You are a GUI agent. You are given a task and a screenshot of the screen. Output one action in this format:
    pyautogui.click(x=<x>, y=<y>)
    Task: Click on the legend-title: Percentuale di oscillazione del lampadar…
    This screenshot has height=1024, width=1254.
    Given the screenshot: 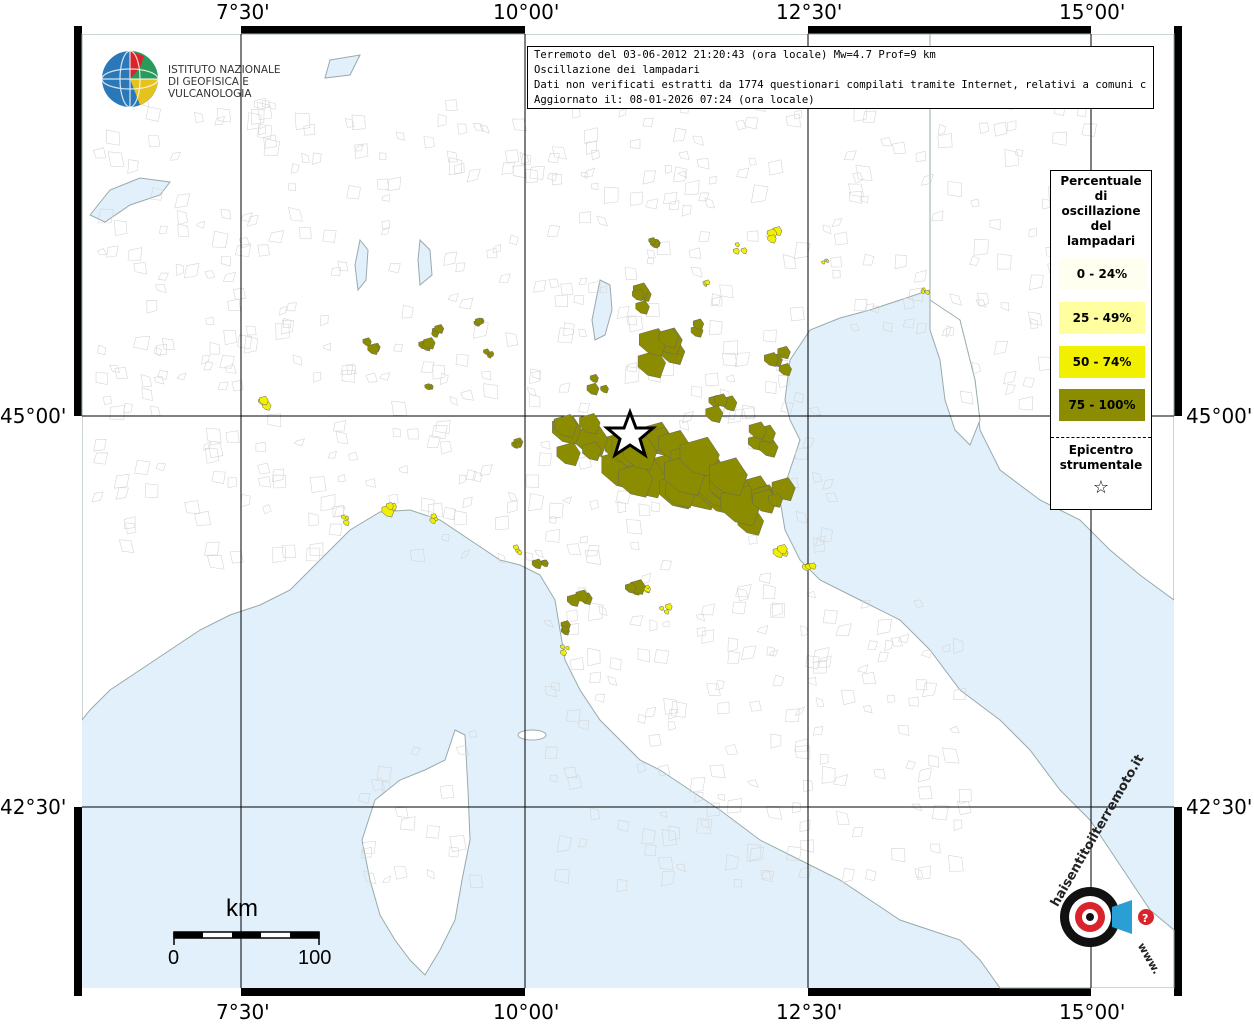 What is the action you would take?
    pyautogui.click(x=1101, y=211)
    